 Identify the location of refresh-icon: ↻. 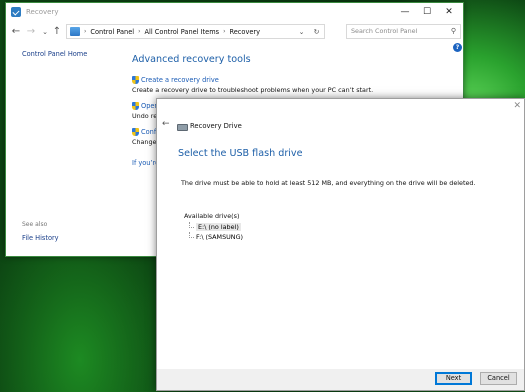
(317, 32).